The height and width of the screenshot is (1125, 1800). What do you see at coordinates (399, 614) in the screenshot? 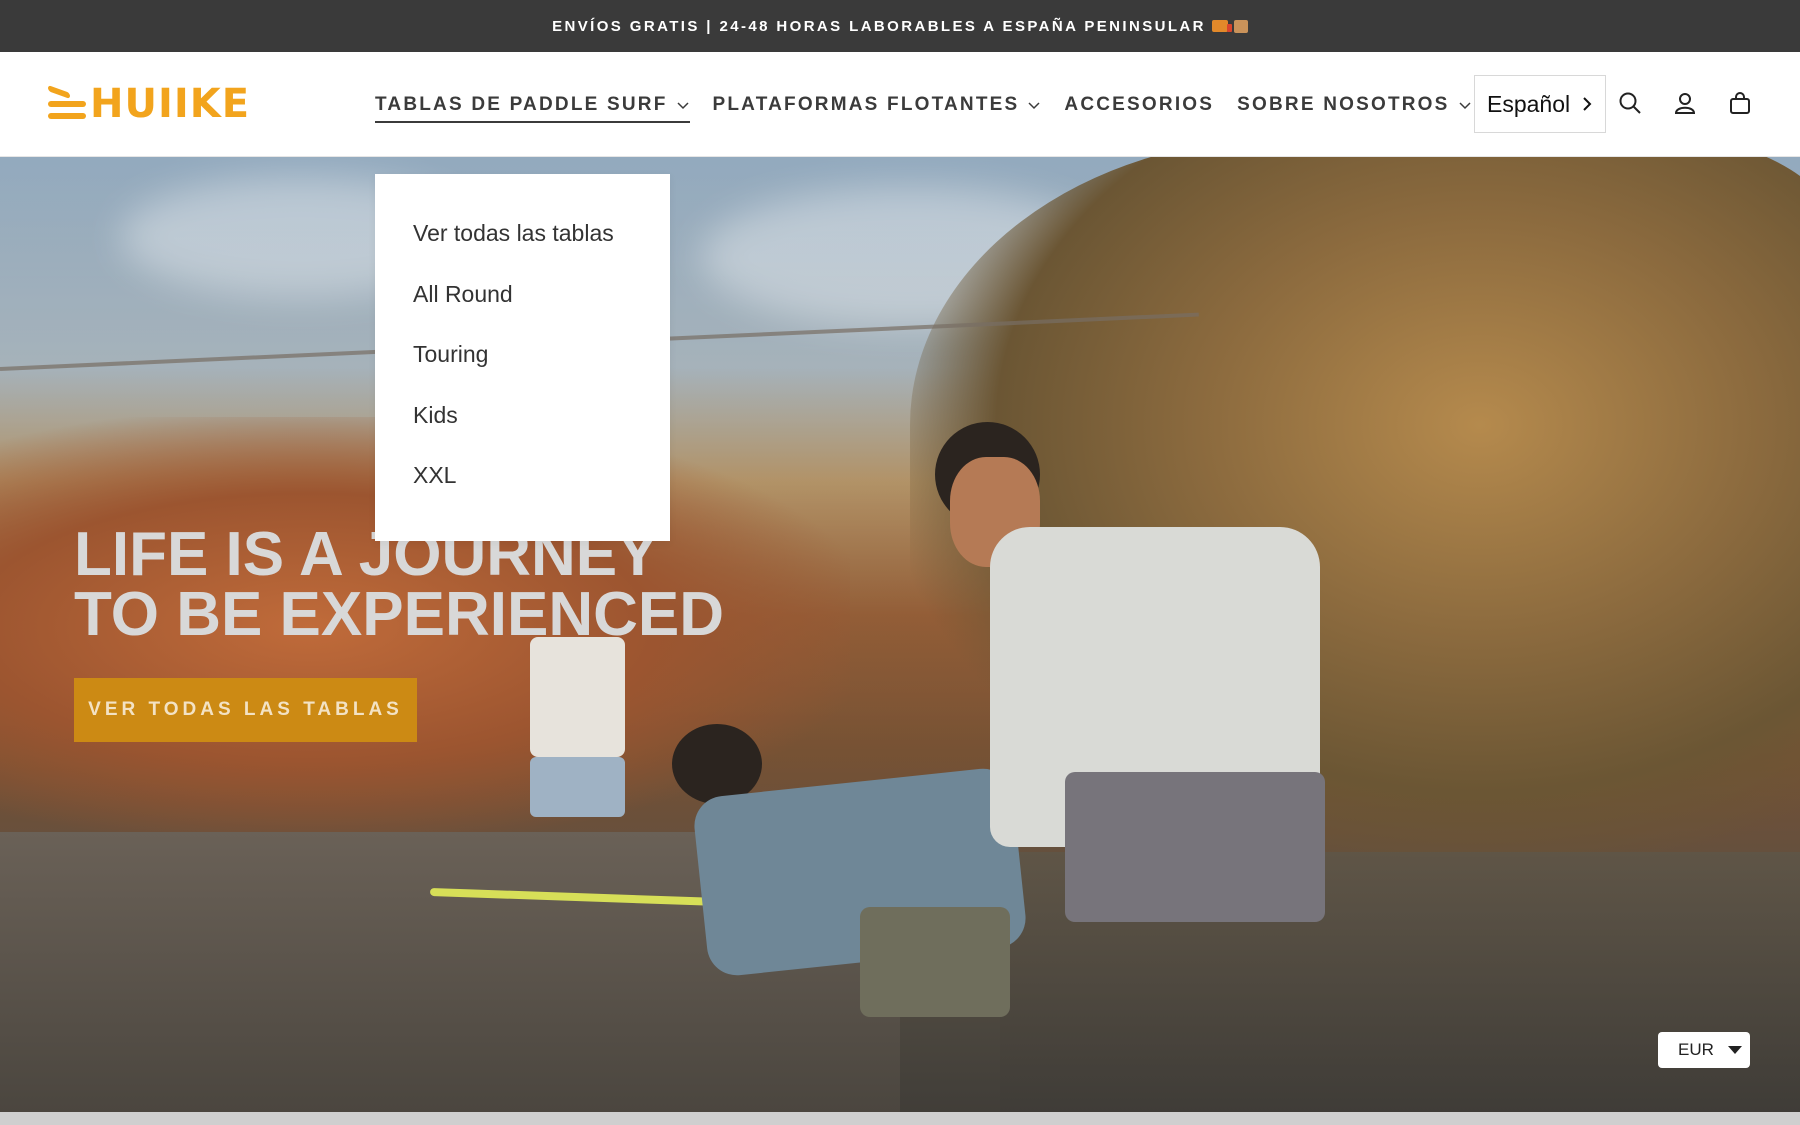
I see `hero-title-line: TO BE EXPERIENCED` at bounding box center [399, 614].